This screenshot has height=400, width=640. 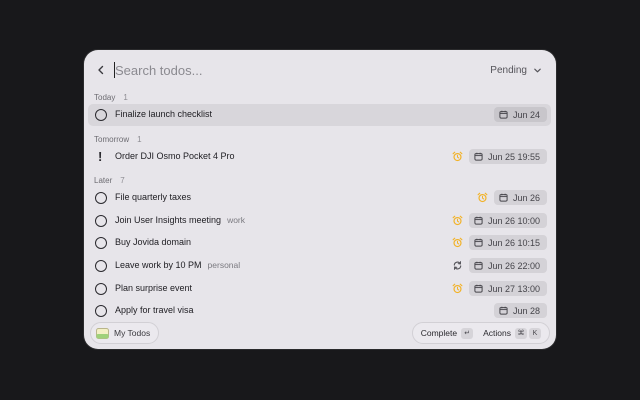 I want to click on due-date-text: Jun 28, so click(x=526, y=310).